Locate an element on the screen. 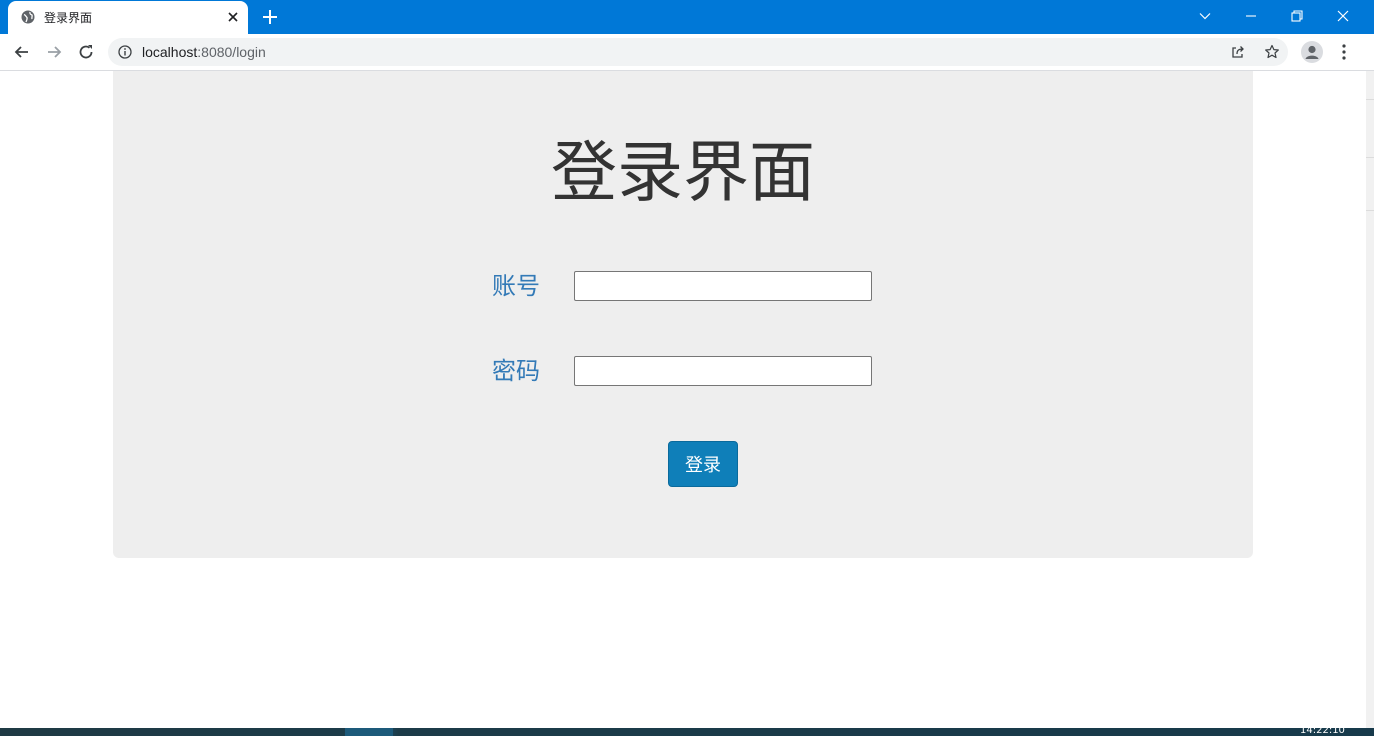 This screenshot has width=1374, height=736. close-window-button is located at coordinates (1343, 16).